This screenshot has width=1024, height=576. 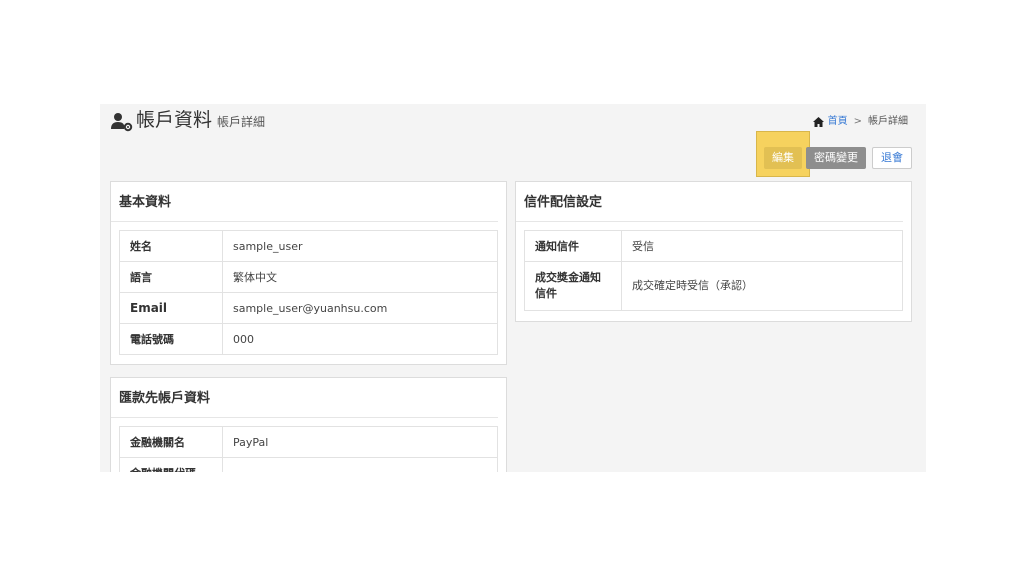 I want to click on row-label: 成交獎金通知信件, so click(x=573, y=286).